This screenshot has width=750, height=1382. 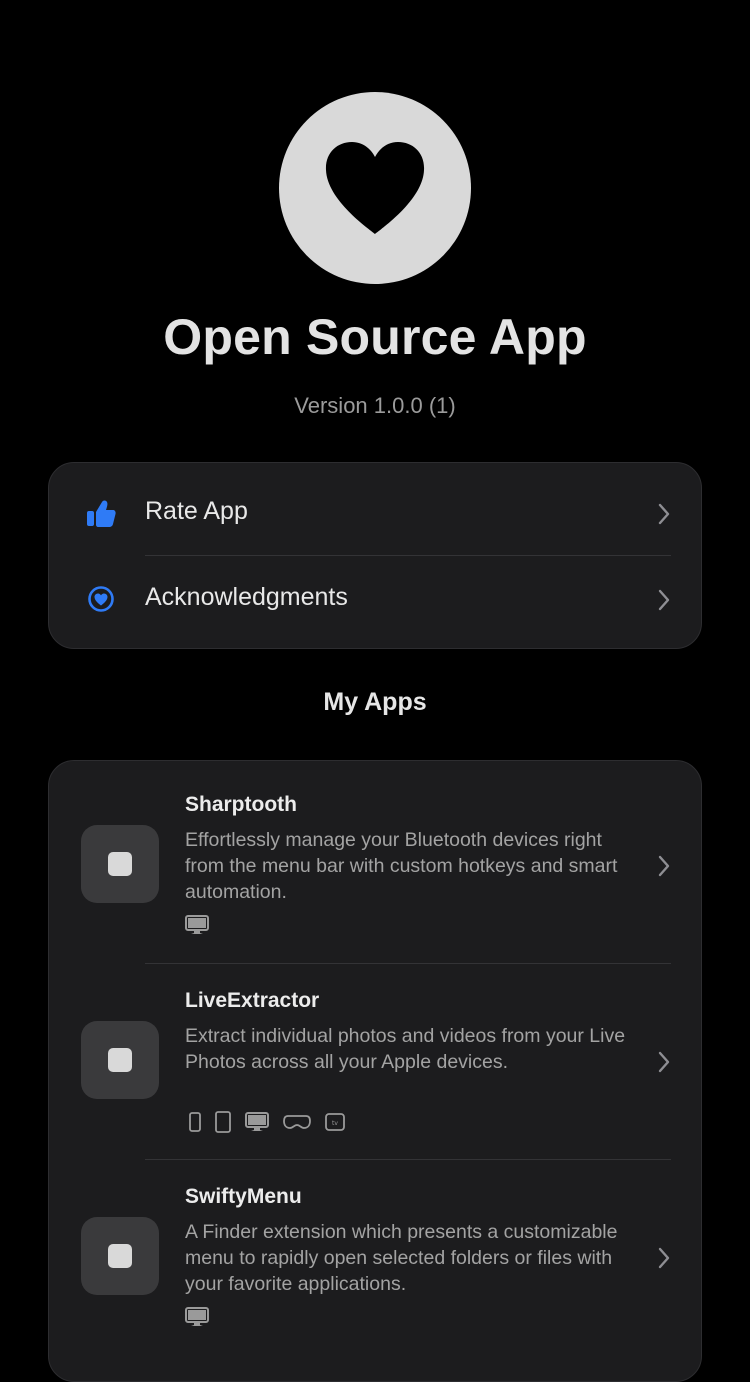 I want to click on acknowledgments-label: Acknowledgments, so click(x=246, y=597).